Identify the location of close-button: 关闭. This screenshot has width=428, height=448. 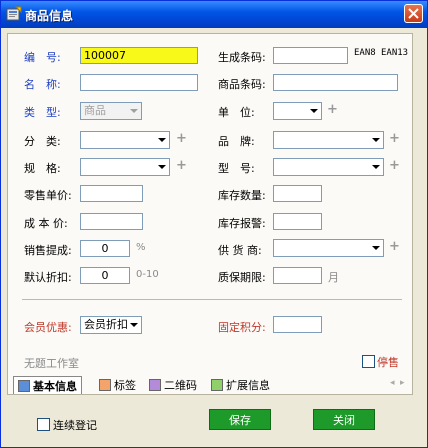
(344, 419).